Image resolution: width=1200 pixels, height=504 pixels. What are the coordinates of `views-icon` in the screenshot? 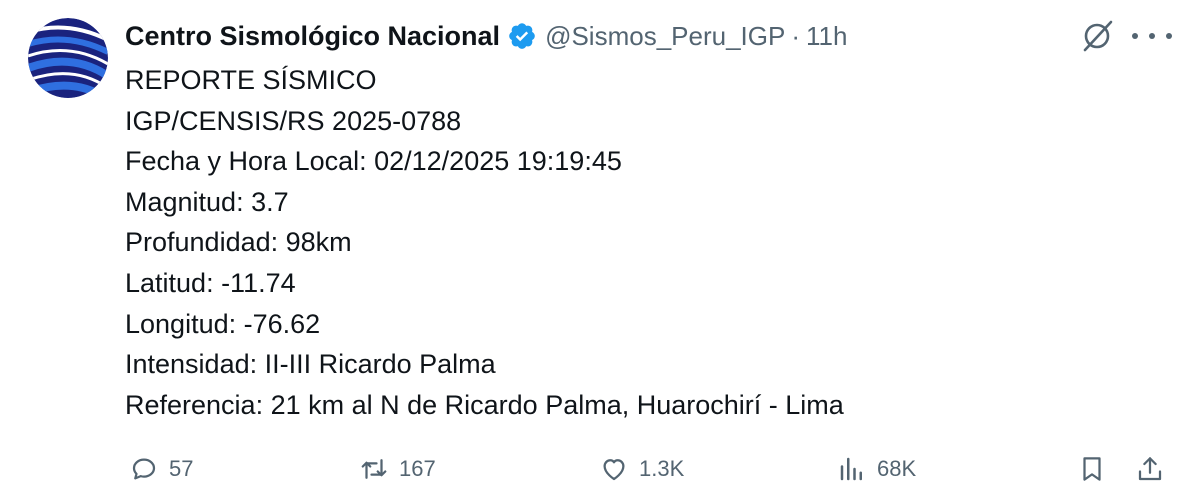 It's located at (851, 469).